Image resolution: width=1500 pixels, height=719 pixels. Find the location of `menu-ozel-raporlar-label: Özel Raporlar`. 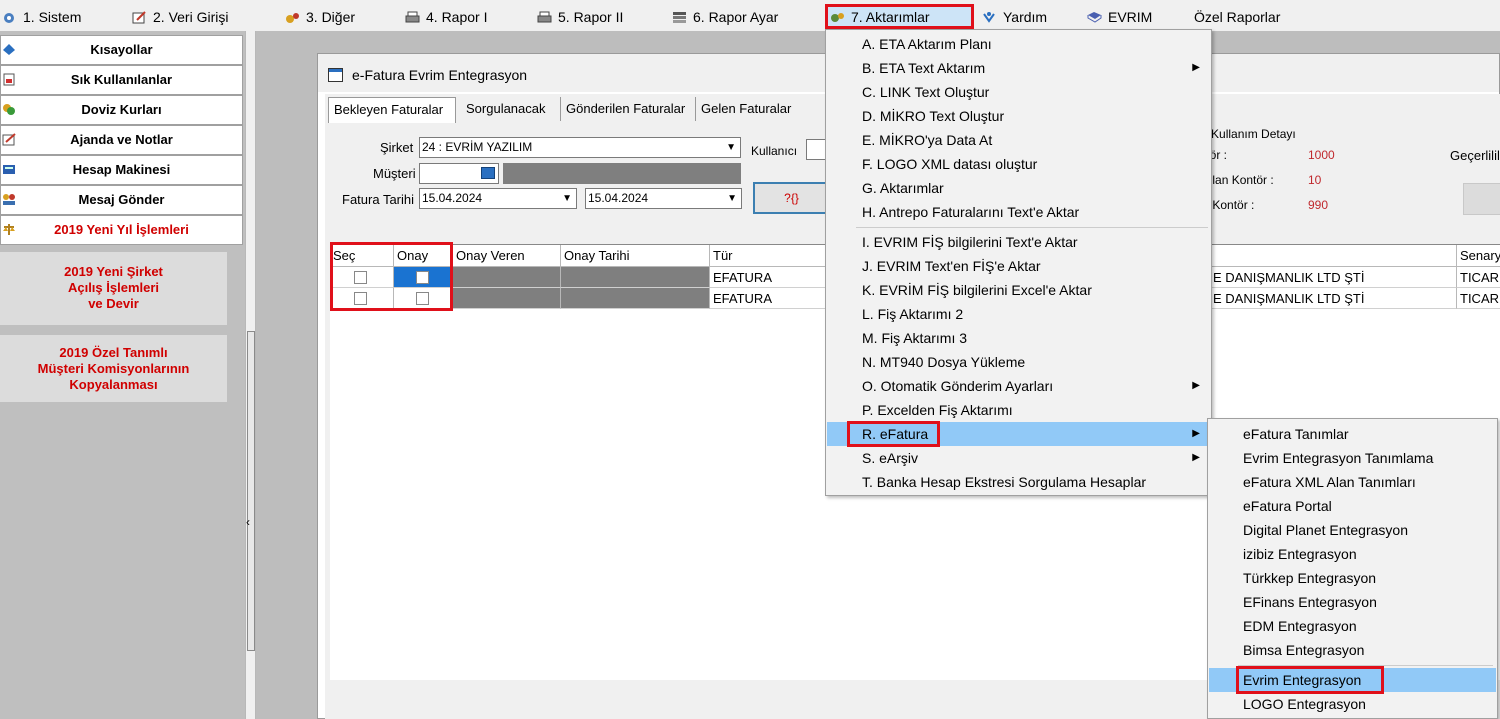

menu-ozel-raporlar-label: Özel Raporlar is located at coordinates (1237, 17).